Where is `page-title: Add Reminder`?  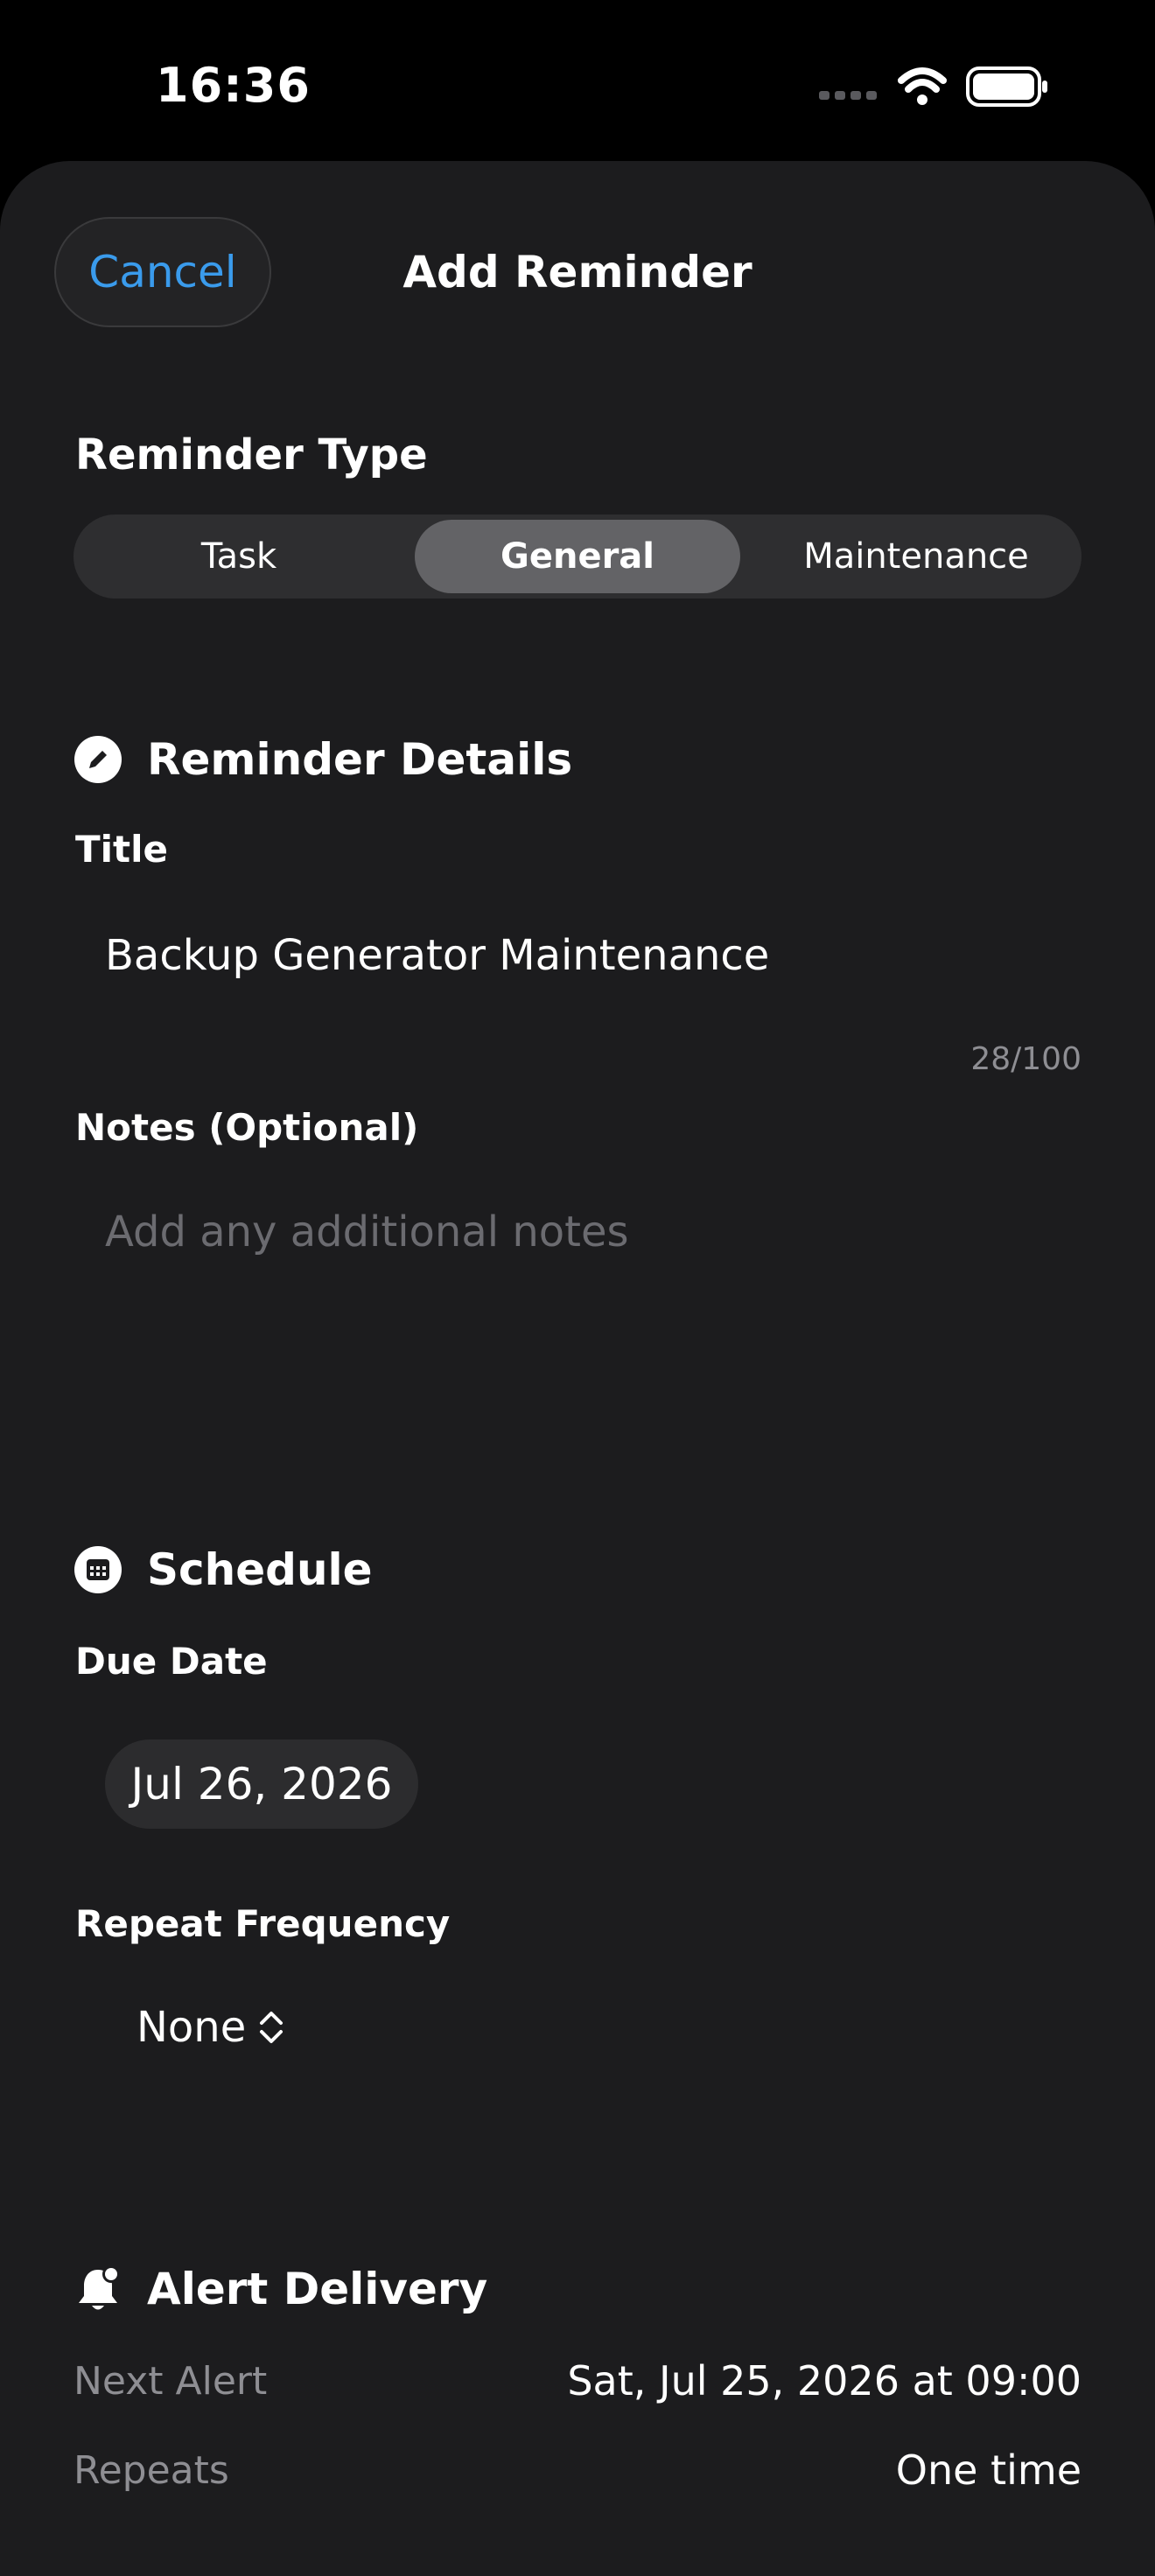 page-title: Add Reminder is located at coordinates (577, 272).